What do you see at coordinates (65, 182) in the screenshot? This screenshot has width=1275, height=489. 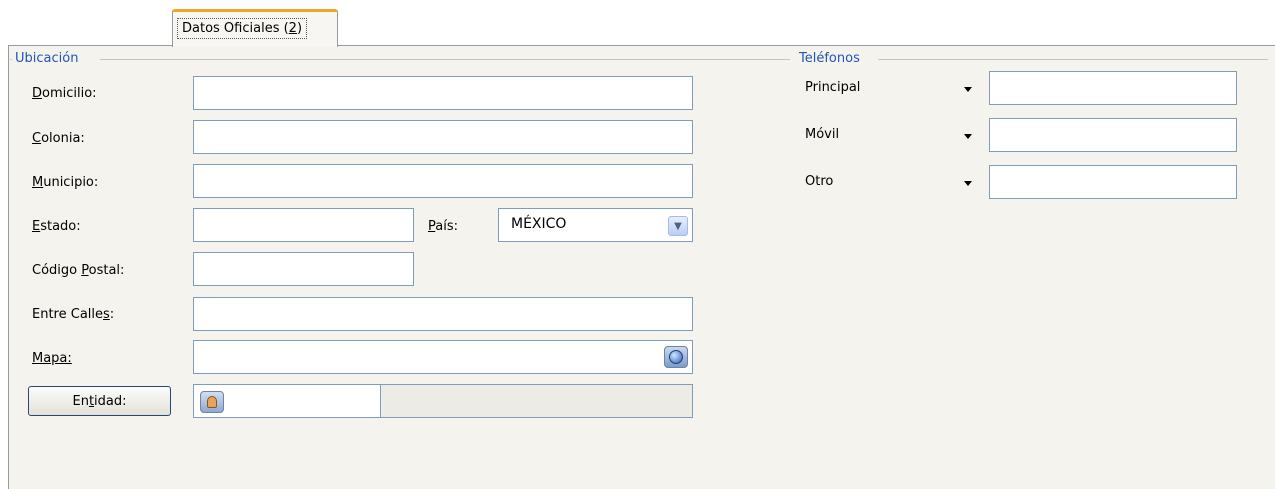 I see `municipio-label: Municipio:` at bounding box center [65, 182].